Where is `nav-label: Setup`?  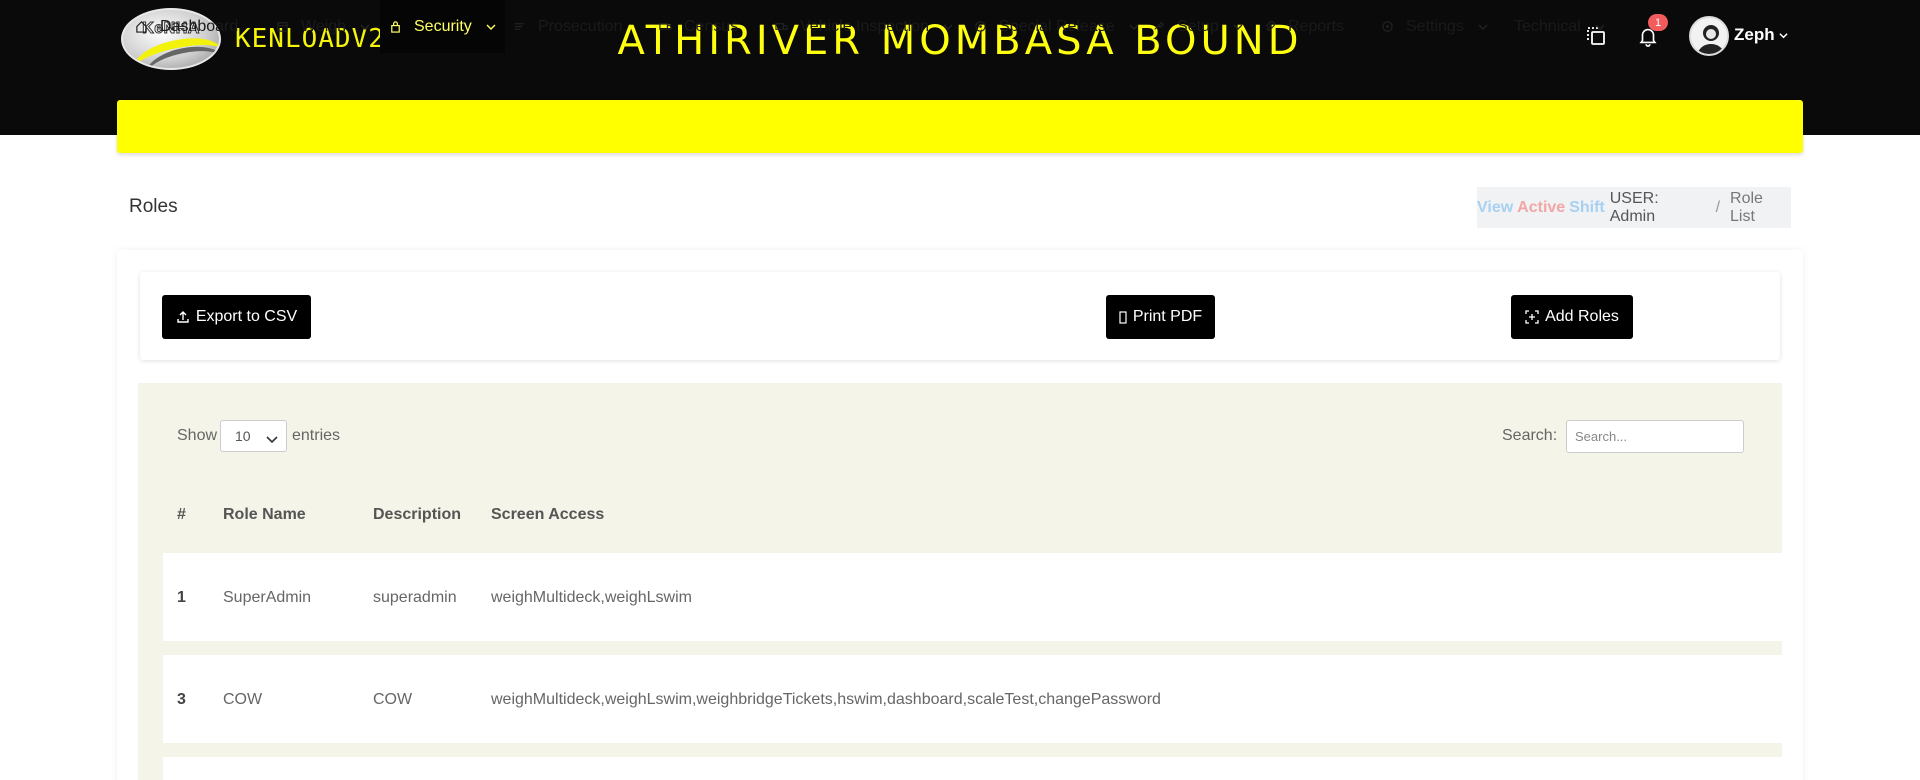 nav-label: Setup is located at coordinates (1198, 26).